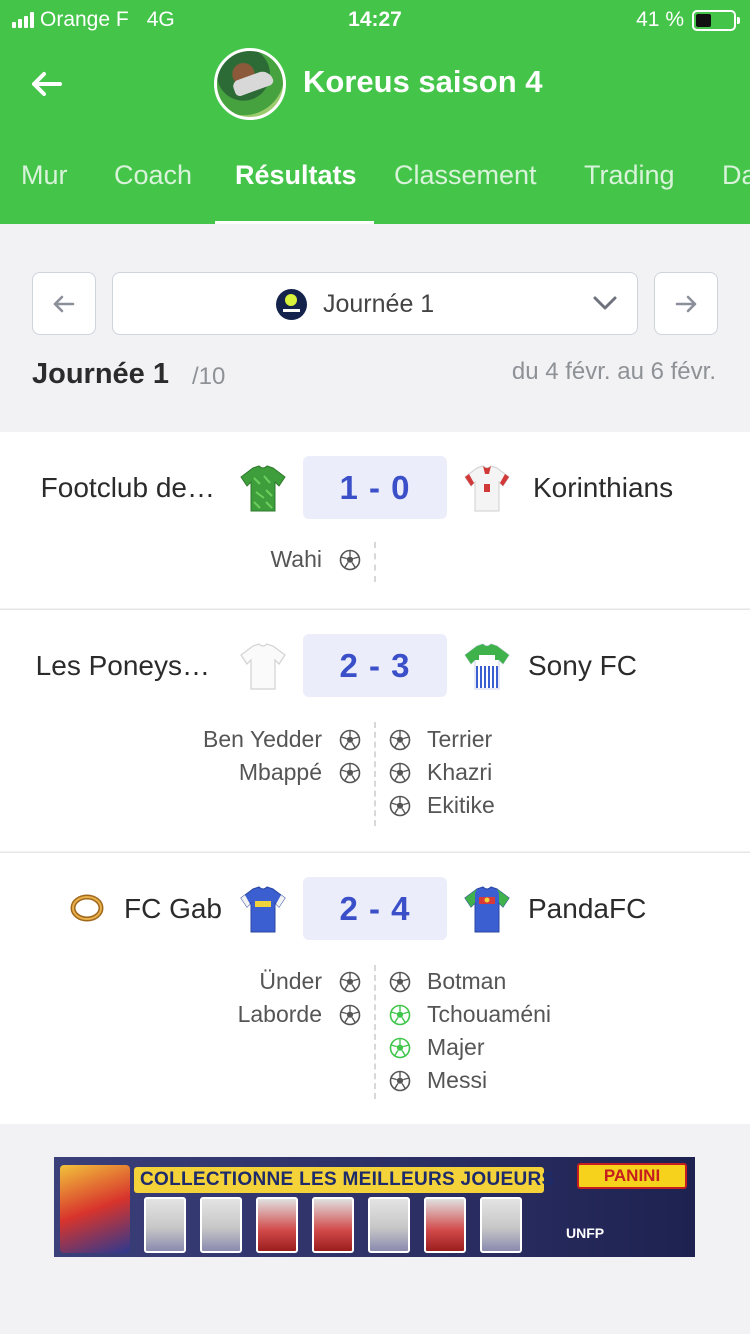  Describe the element at coordinates (467, 981) in the screenshot. I see `away-scorer: Botman` at that location.